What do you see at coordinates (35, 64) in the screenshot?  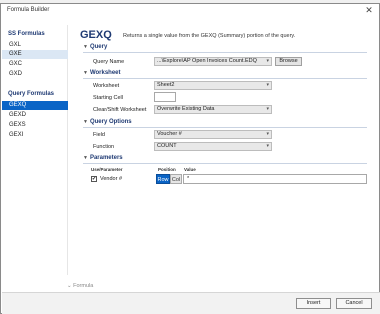 I see `sidebar-item-gxc: GXC` at bounding box center [35, 64].